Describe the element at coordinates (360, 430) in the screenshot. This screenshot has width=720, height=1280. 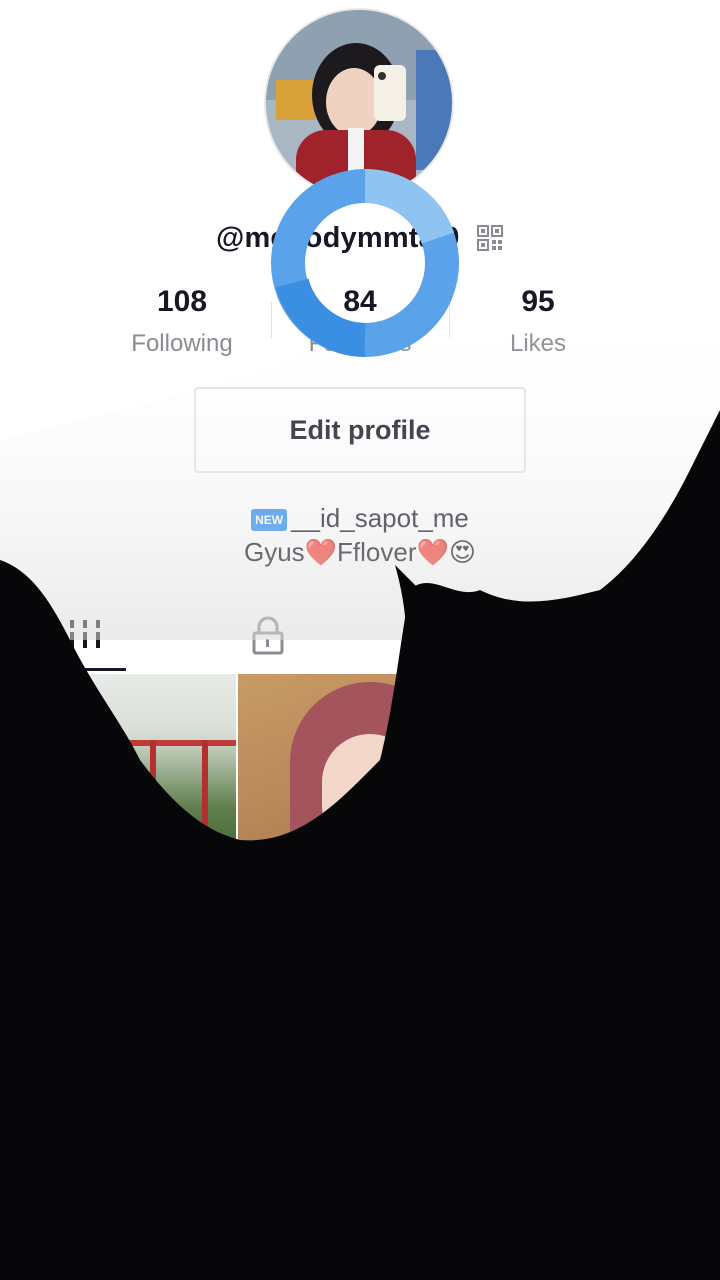
I see `edit-profile-button: Edit profile` at that location.